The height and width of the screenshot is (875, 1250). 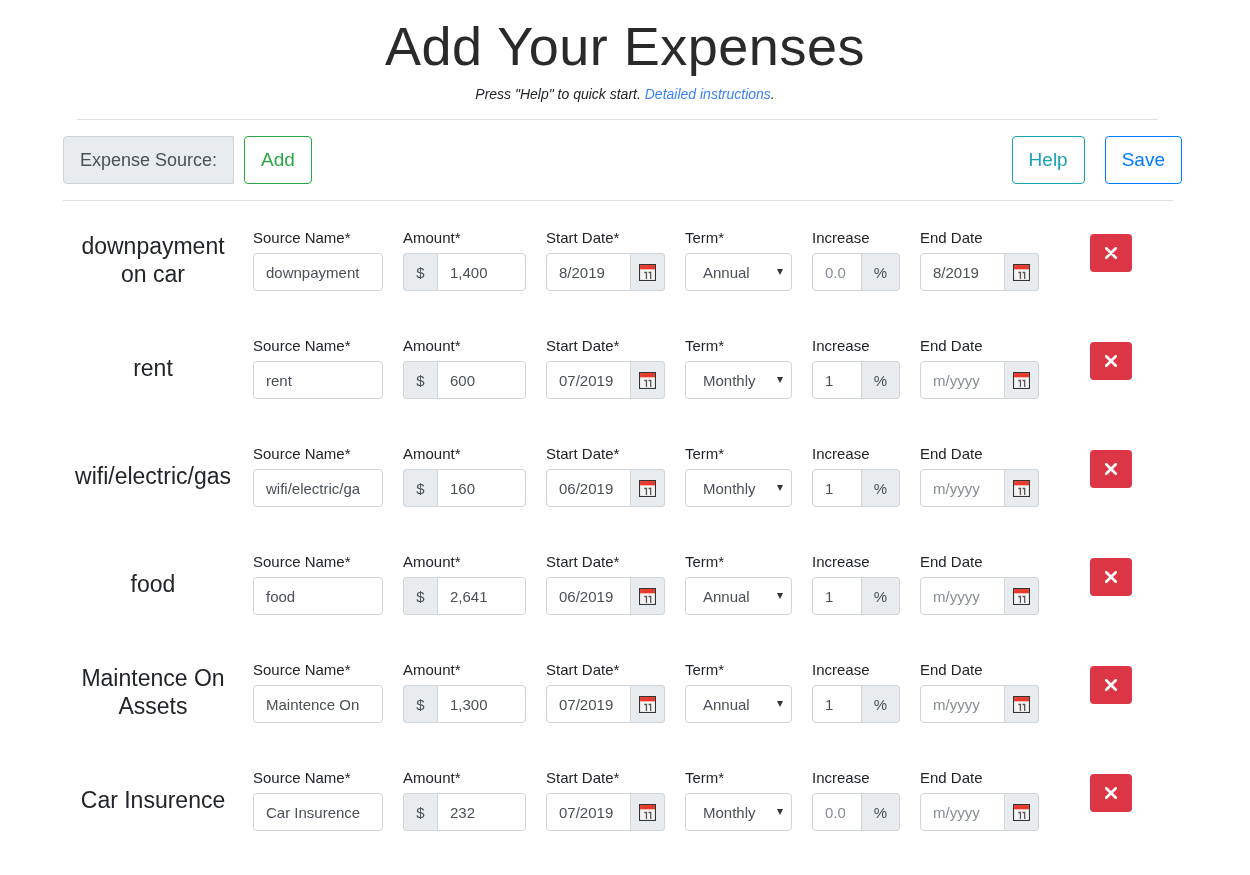 What do you see at coordinates (153, 260) in the screenshot?
I see `expense-title: downpayment on car` at bounding box center [153, 260].